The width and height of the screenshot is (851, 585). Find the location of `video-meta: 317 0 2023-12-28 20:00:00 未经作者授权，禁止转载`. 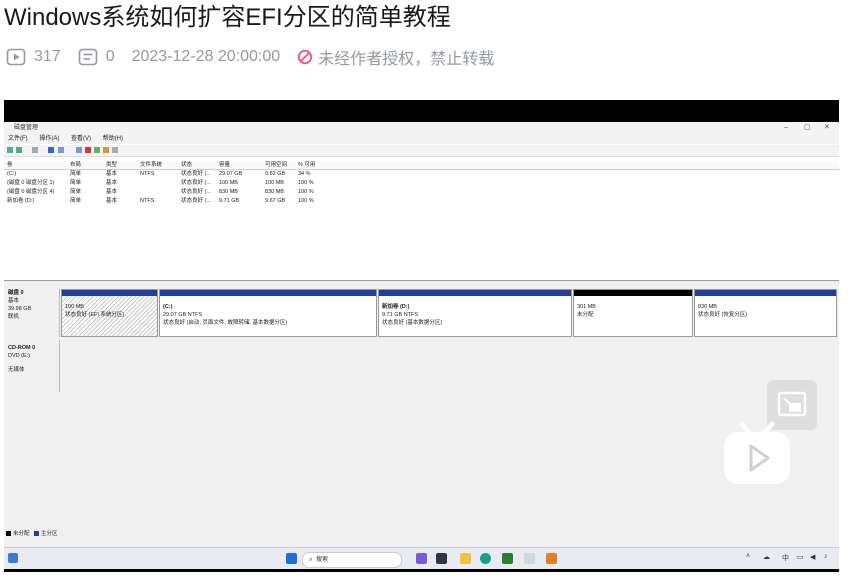

video-meta: 317 0 2023-12-28 20:00:00 未经作者授权，禁止转载 is located at coordinates (258, 57).